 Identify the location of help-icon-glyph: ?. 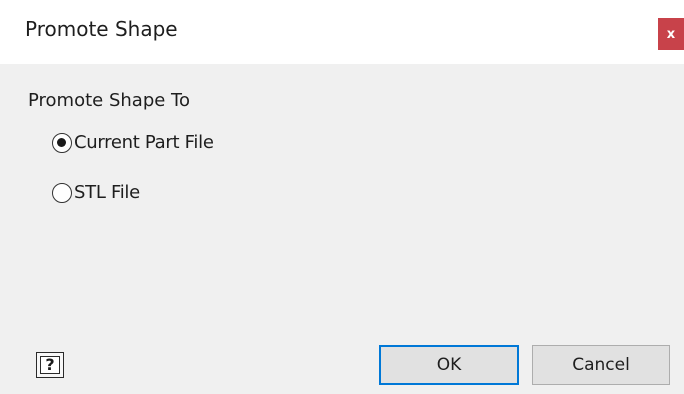
(50, 364).